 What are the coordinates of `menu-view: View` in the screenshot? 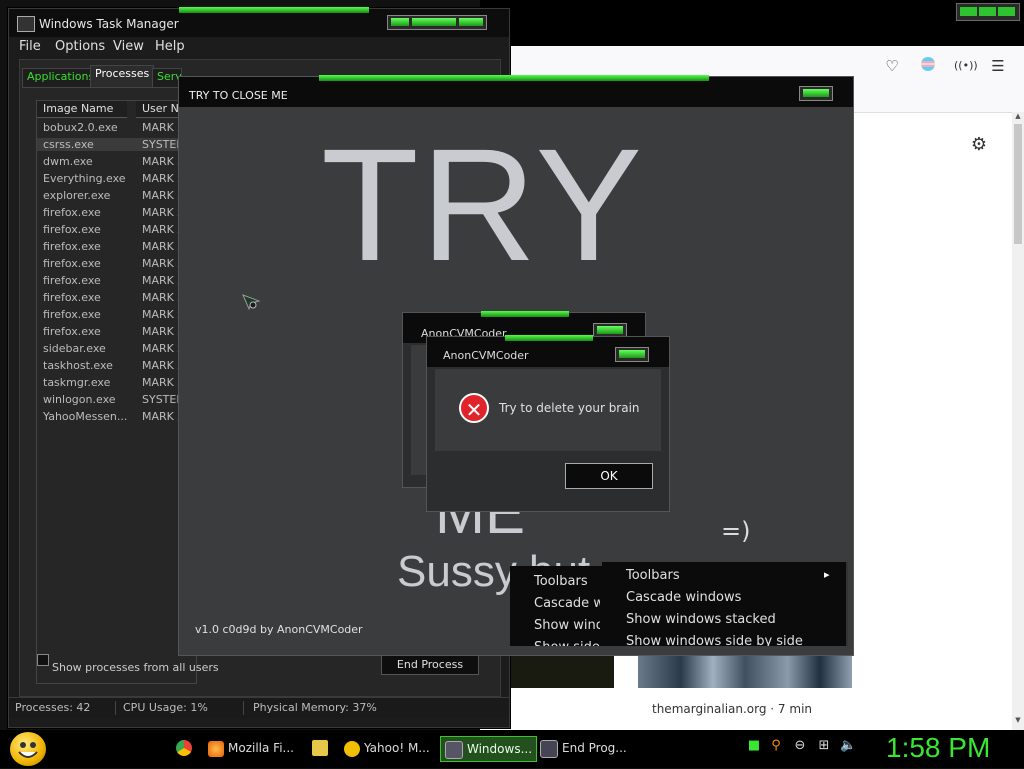 It's located at (128, 46).